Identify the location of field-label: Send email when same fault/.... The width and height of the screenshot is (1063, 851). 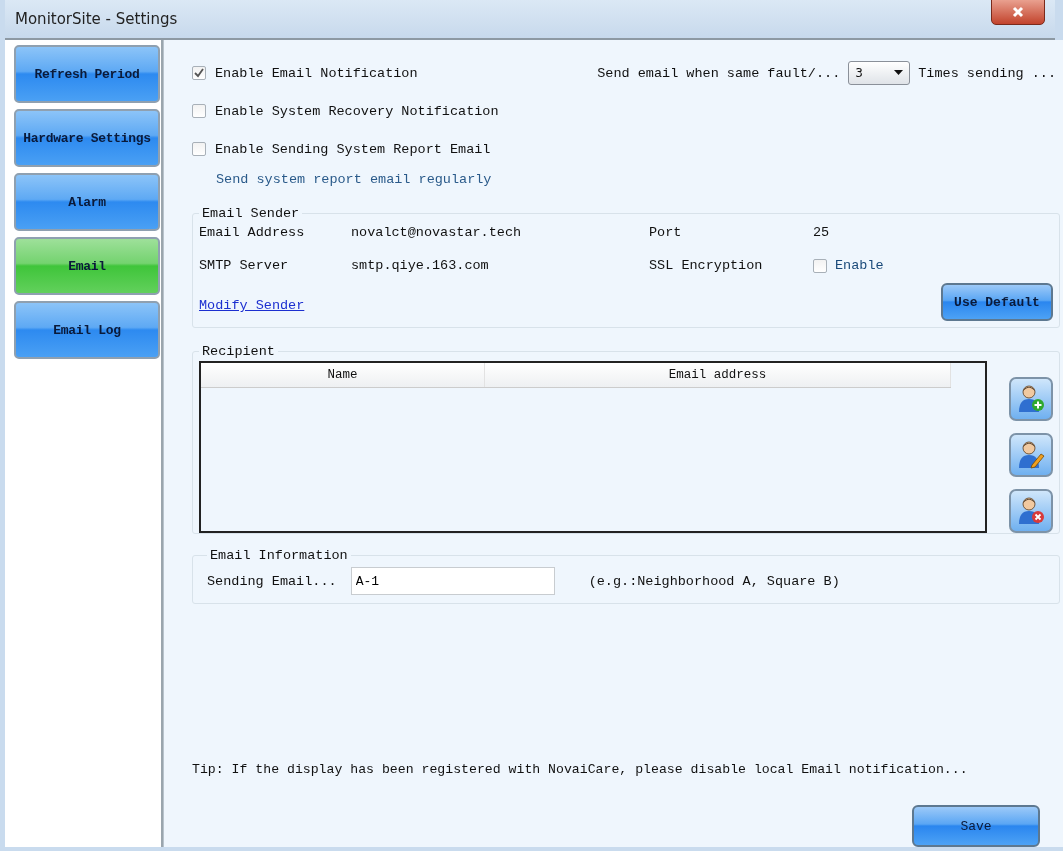
(719, 73).